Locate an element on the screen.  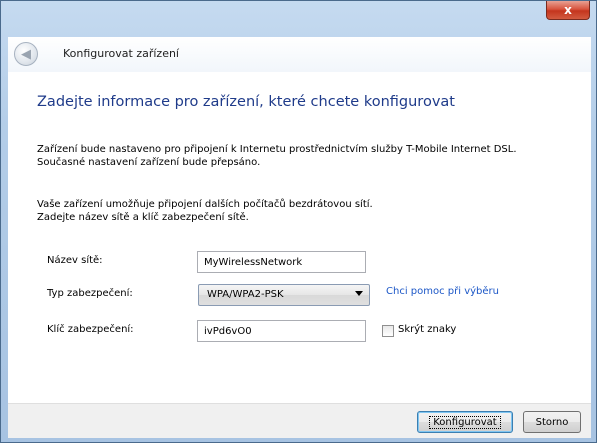
network-name-input is located at coordinates (281, 262).